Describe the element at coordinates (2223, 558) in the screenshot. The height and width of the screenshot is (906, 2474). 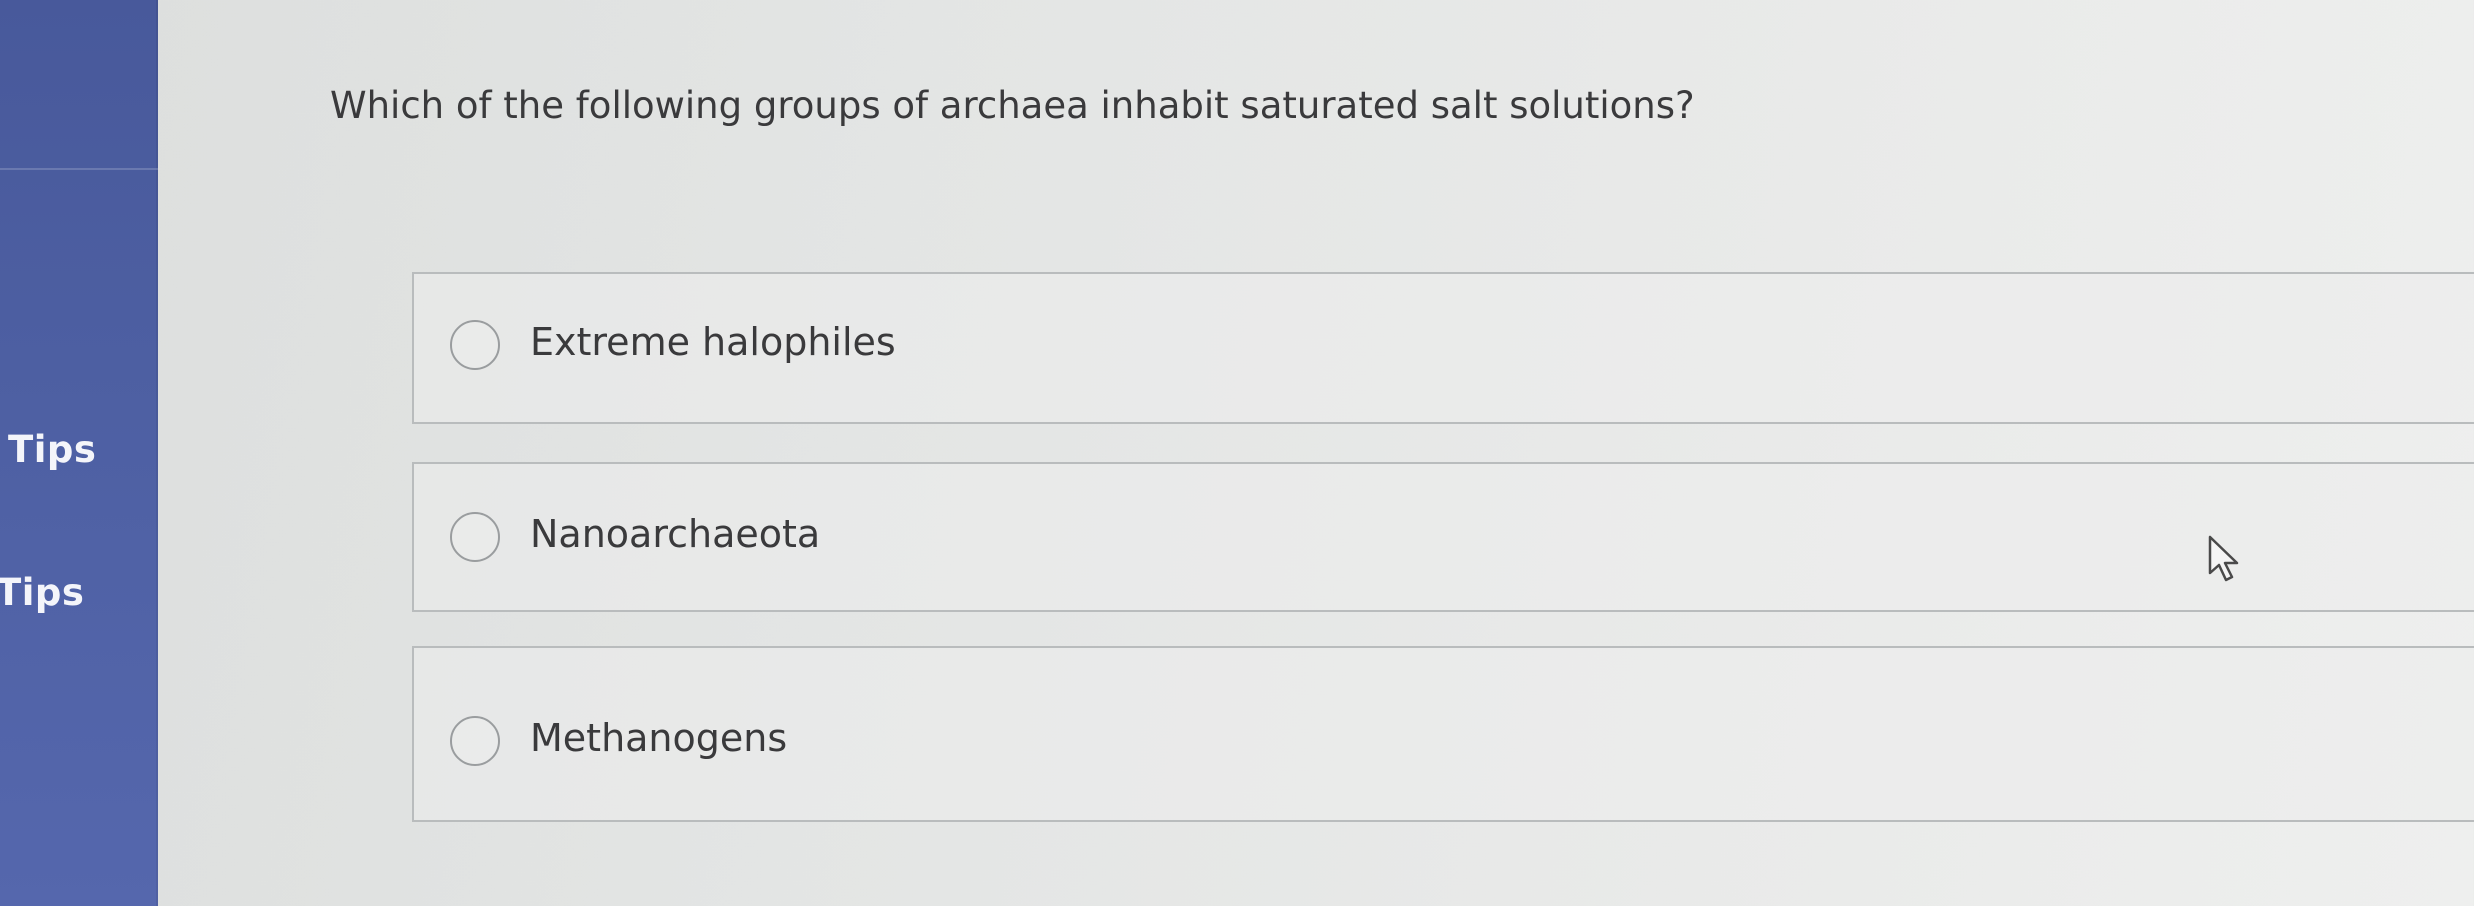
I see `arrow-pointer-icon` at that location.